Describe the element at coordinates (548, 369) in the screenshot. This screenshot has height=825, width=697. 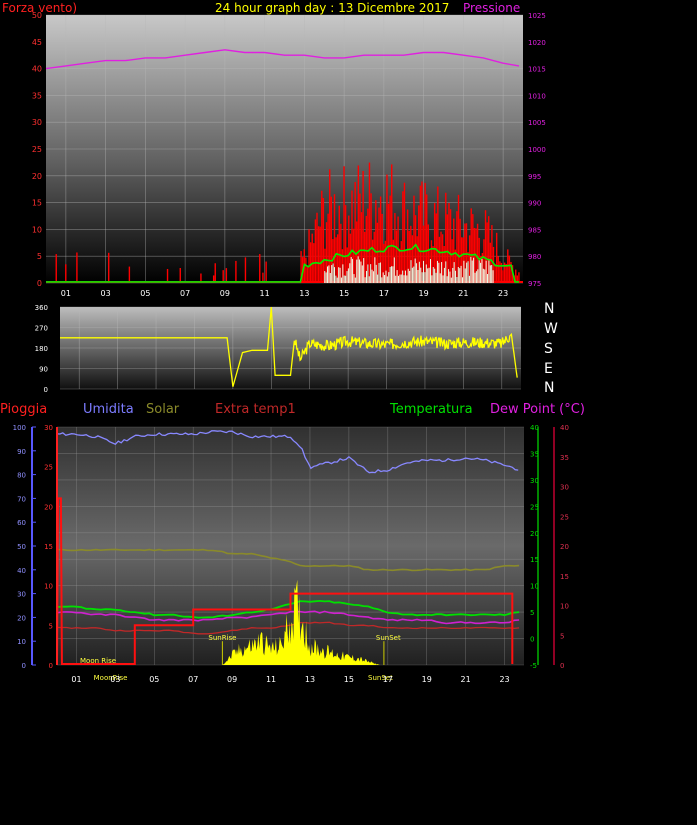
I see `compass-letter: E` at that location.